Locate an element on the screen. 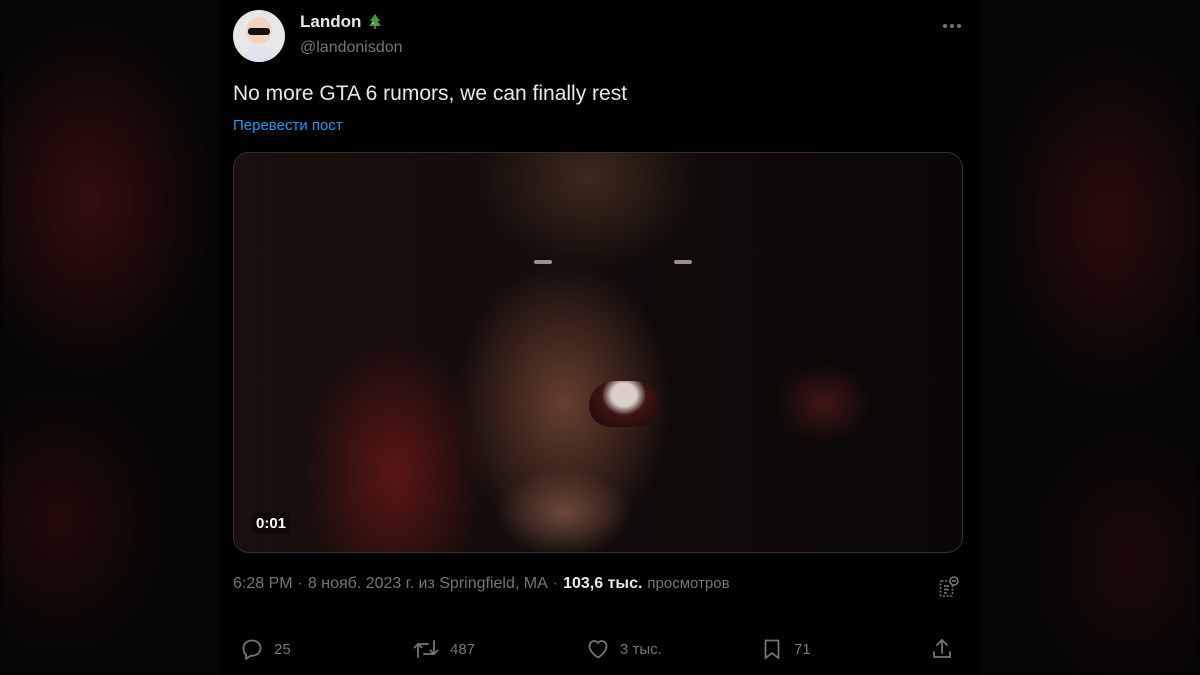 The image size is (1200, 675). author-name-row: Landon is located at coordinates (341, 22).